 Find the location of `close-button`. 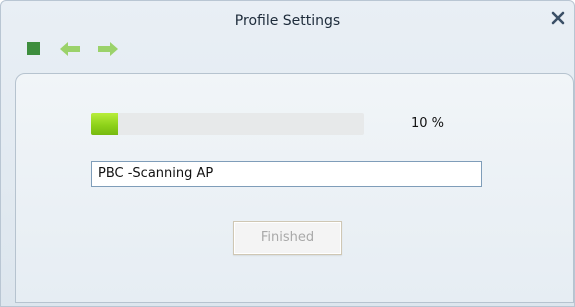

close-button is located at coordinates (558, 18).